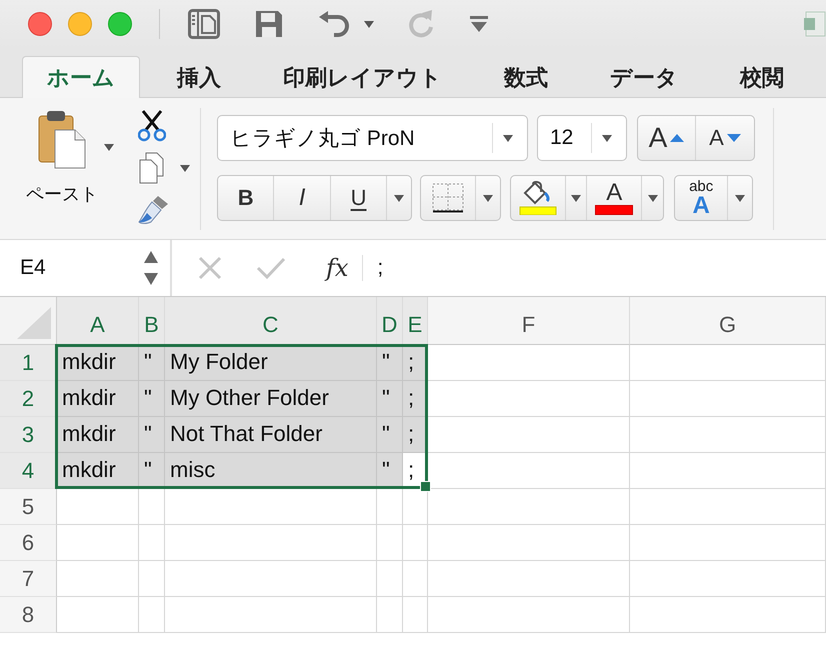 The image size is (826, 660). Describe the element at coordinates (120, 24) in the screenshot. I see `zoom-window-button` at that location.